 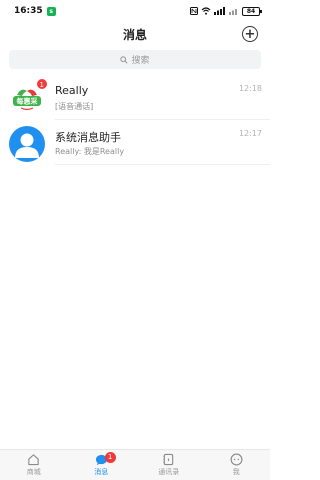 I want to click on tab-unread-badge: 1, so click(x=110, y=457).